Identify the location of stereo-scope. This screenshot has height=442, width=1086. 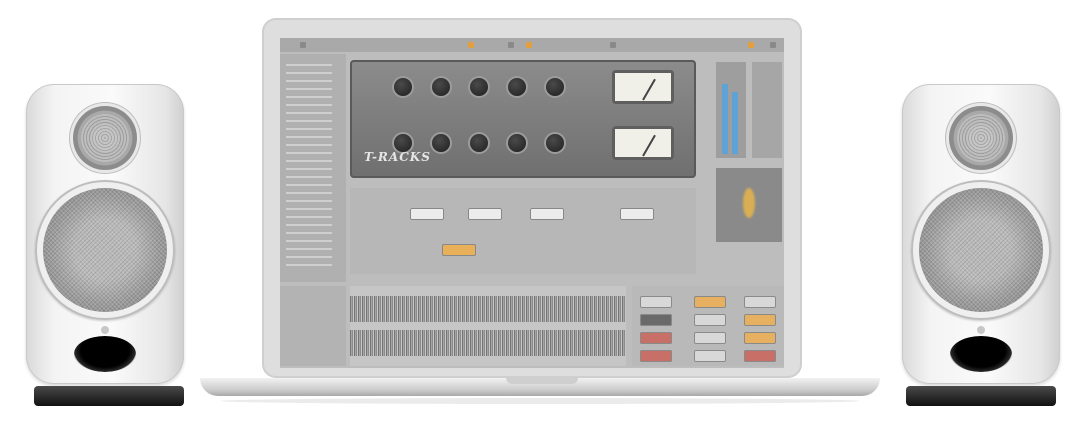
(749, 205).